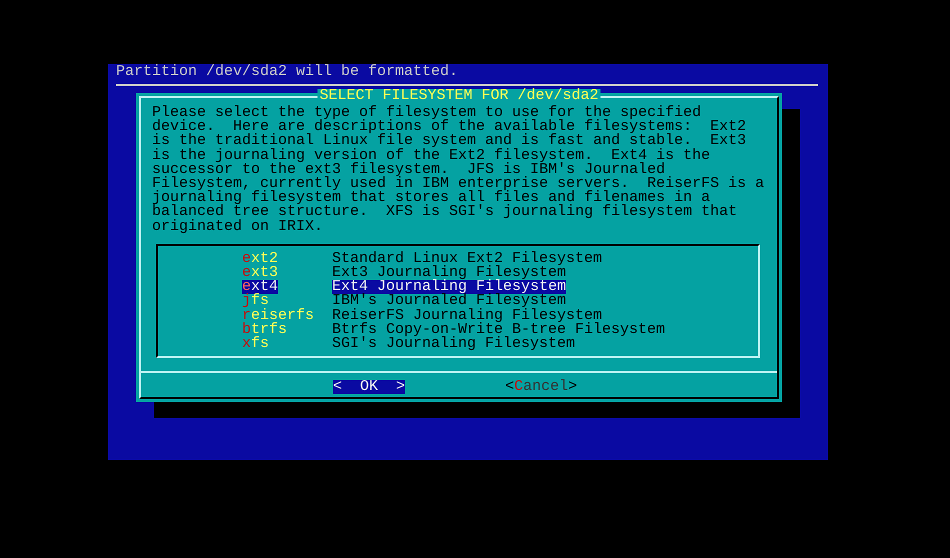 The height and width of the screenshot is (558, 950). Describe the element at coordinates (287, 301) in the screenshot. I see `filesystem-option: jfs` at that location.